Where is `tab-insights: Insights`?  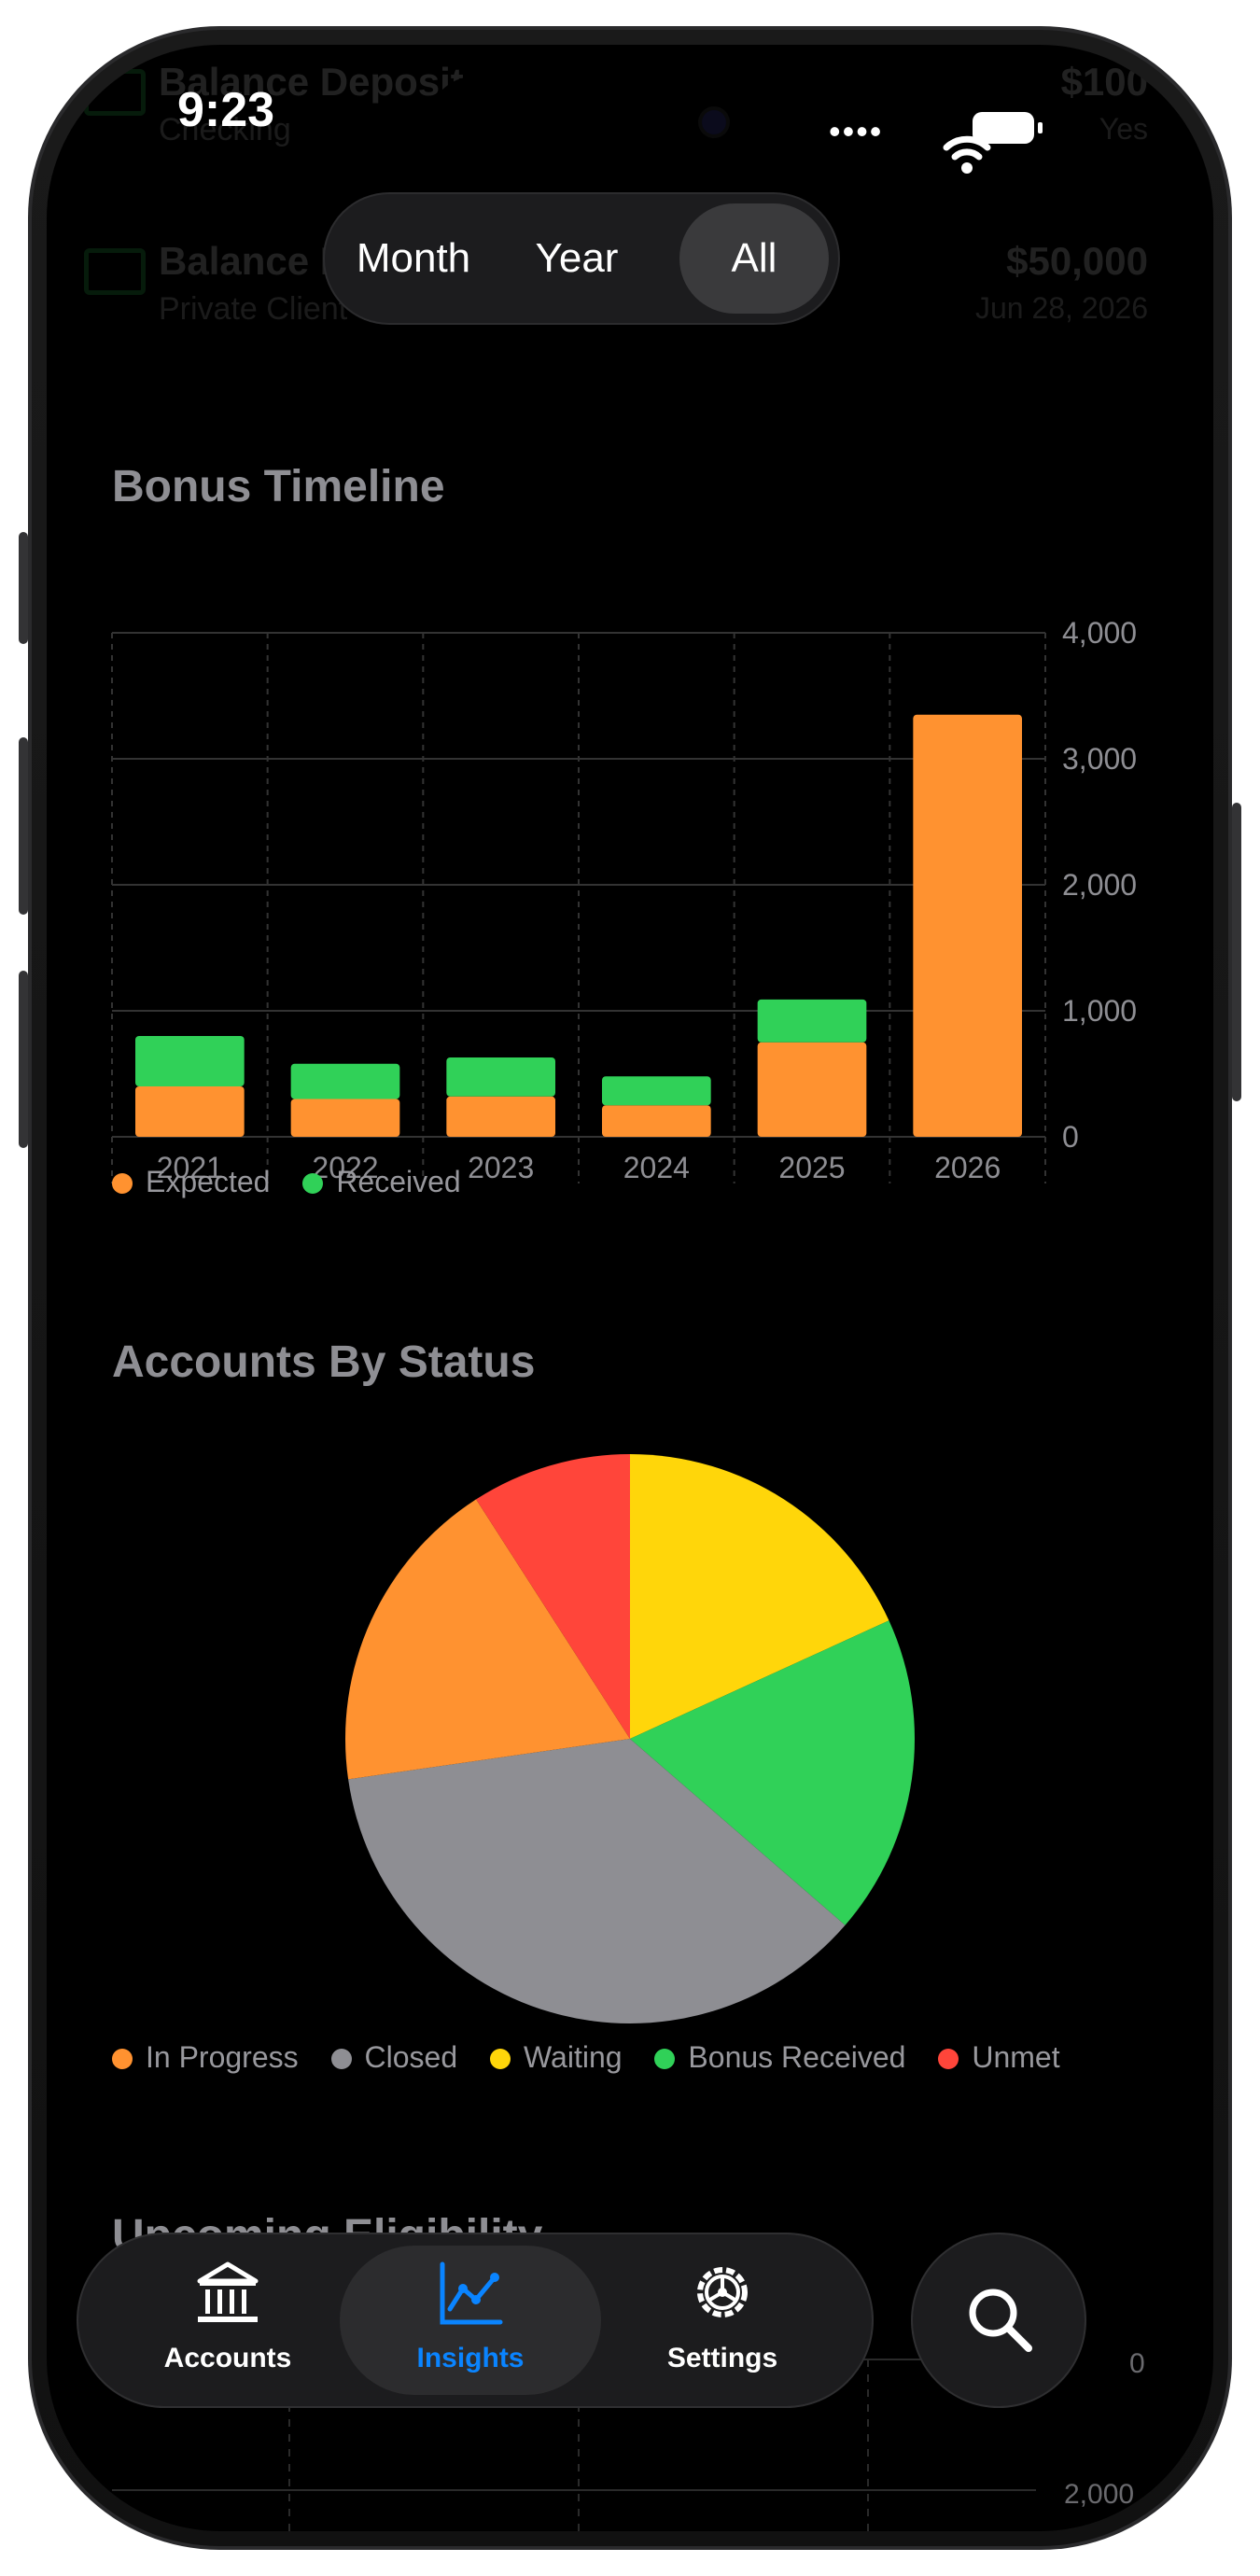
tab-insights: Insights is located at coordinates (470, 2320).